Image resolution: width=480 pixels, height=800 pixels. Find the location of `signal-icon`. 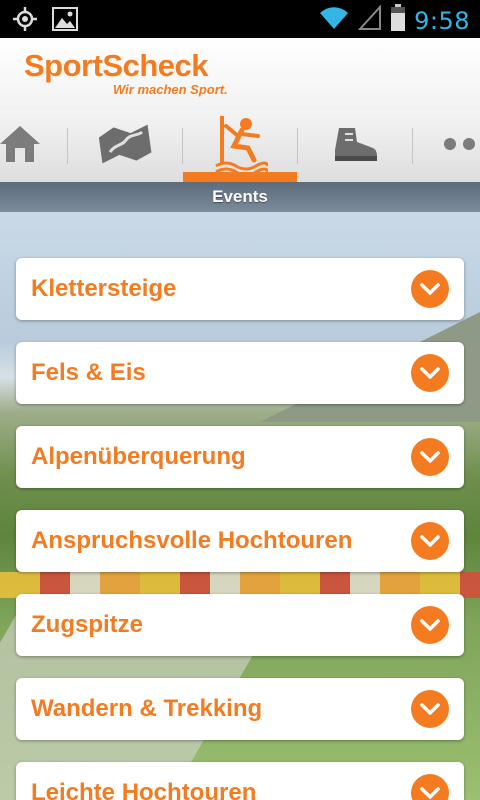

signal-icon is located at coordinates (369, 20).